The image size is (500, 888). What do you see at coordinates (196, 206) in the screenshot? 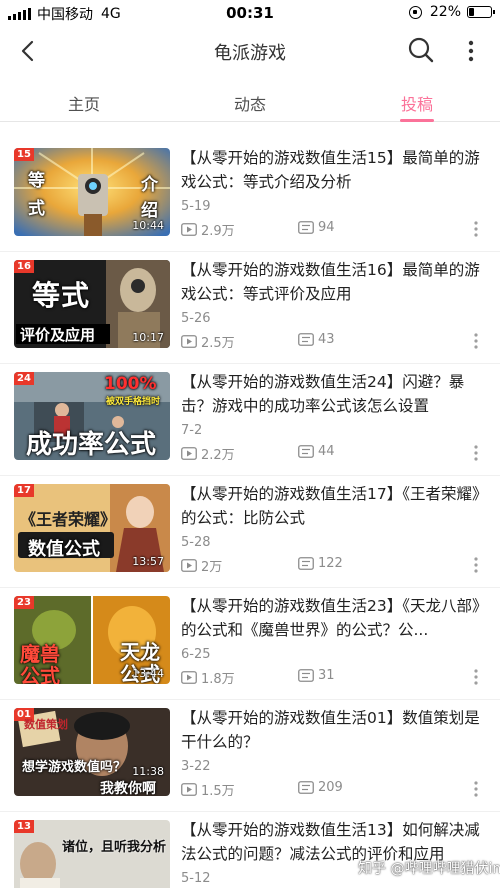
I see `video-date: 5-19` at bounding box center [196, 206].